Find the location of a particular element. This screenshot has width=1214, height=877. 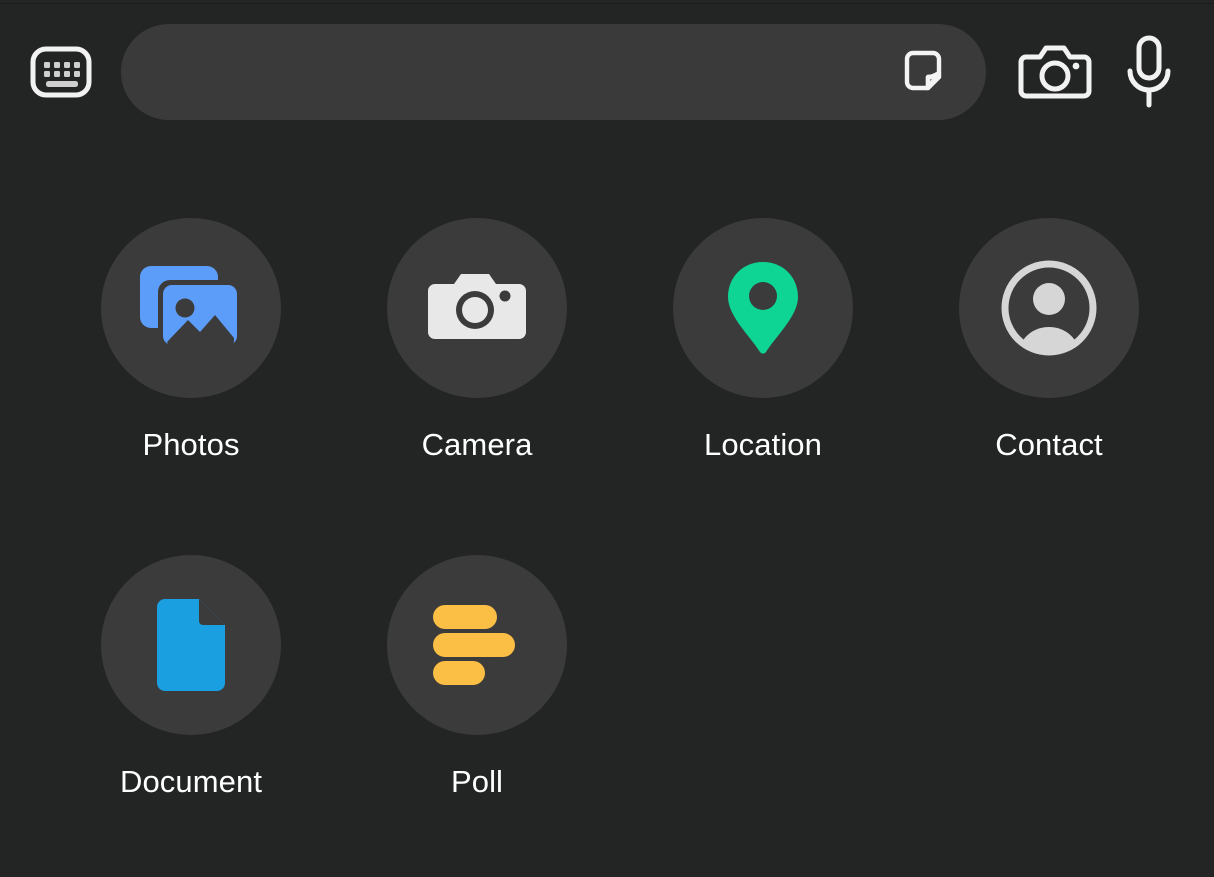

microphone-icon is located at coordinates (1149, 72).